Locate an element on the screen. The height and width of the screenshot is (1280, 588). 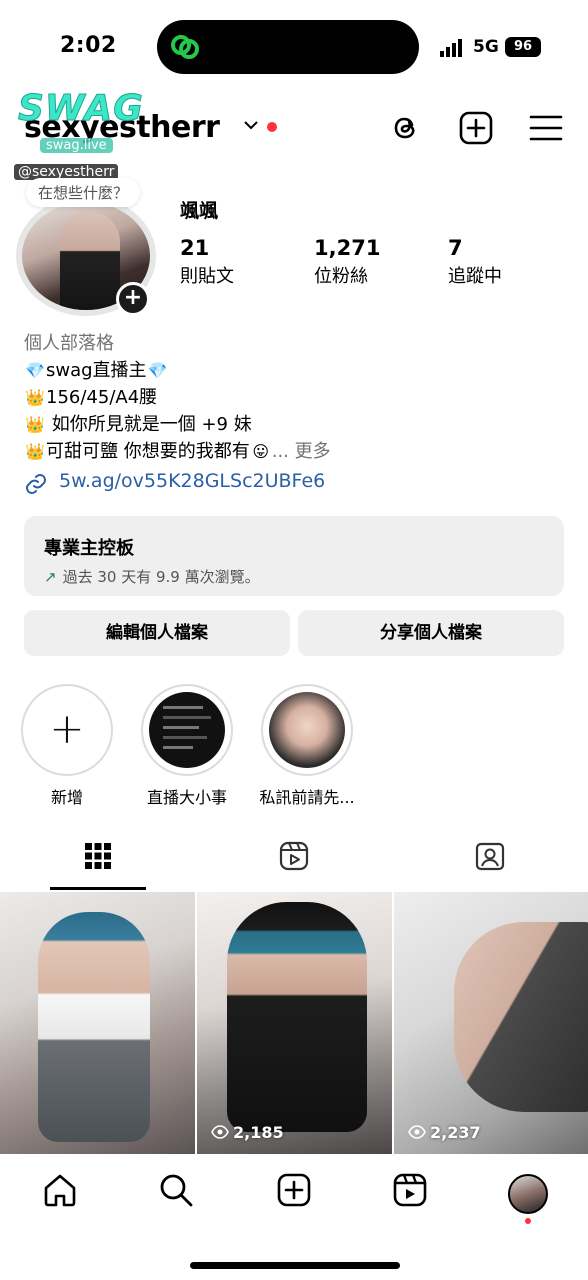
dashboard-subtitle: ↗ 過去 30 天有 9.9 萬次瀏覽。 is located at coordinates (294, 576).